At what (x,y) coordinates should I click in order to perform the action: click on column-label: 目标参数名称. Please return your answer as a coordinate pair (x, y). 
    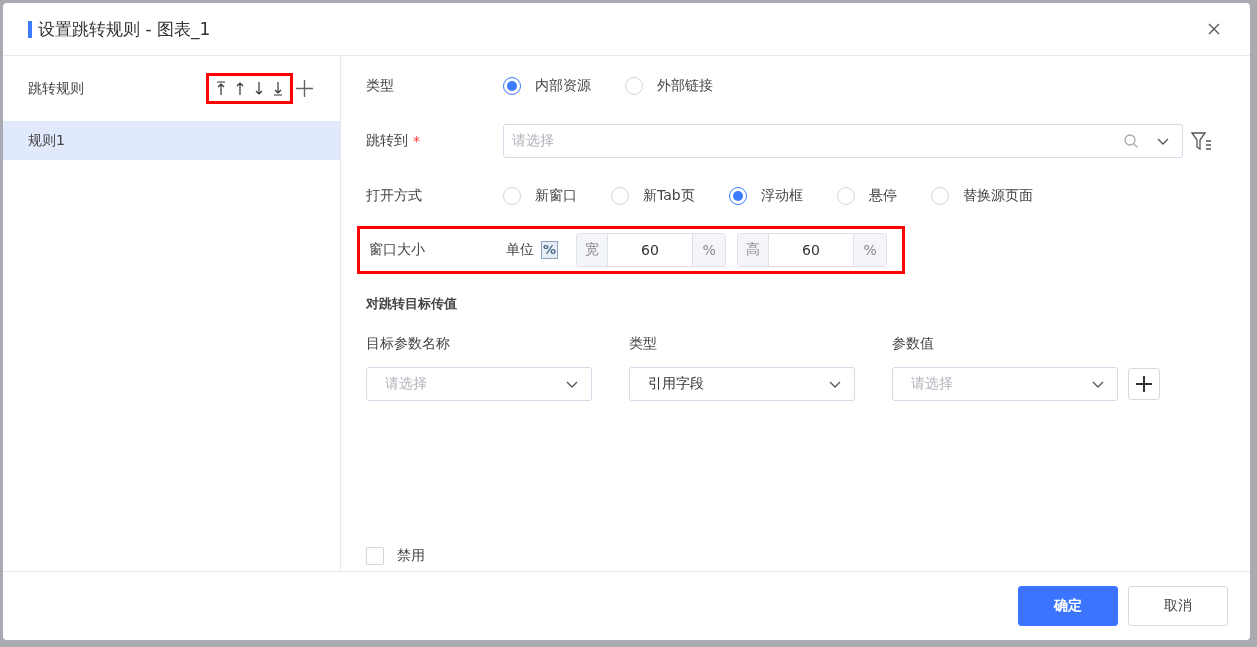
    Looking at the image, I should click on (408, 344).